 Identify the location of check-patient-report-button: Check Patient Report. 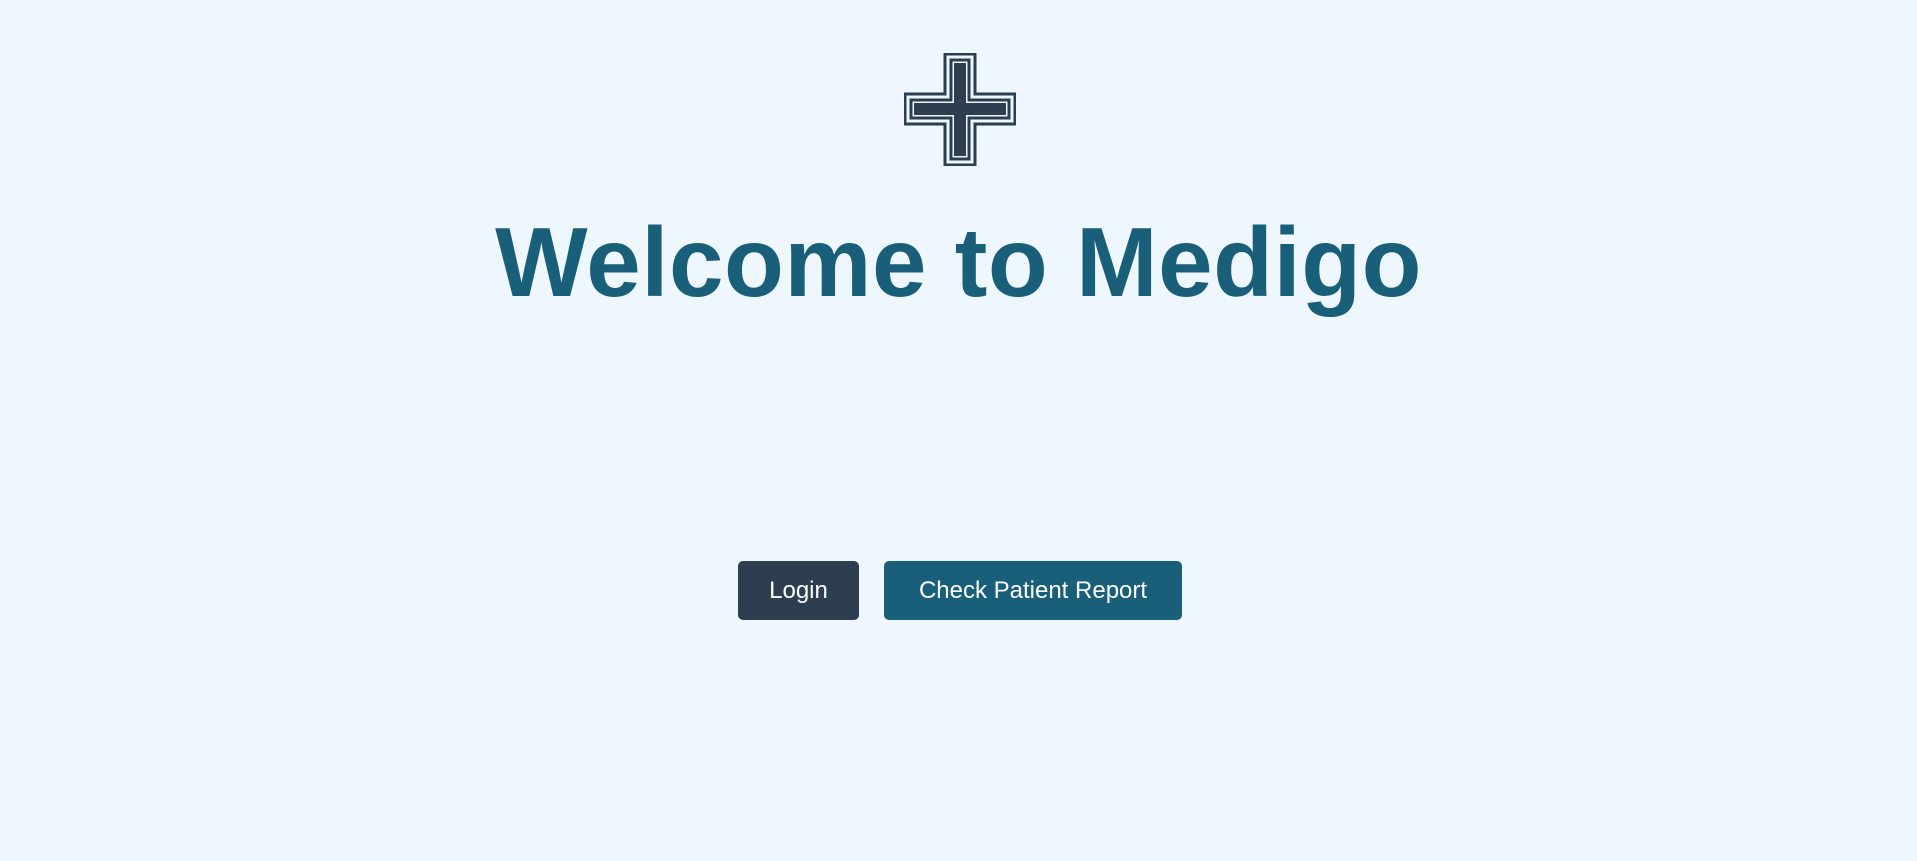
(1033, 590).